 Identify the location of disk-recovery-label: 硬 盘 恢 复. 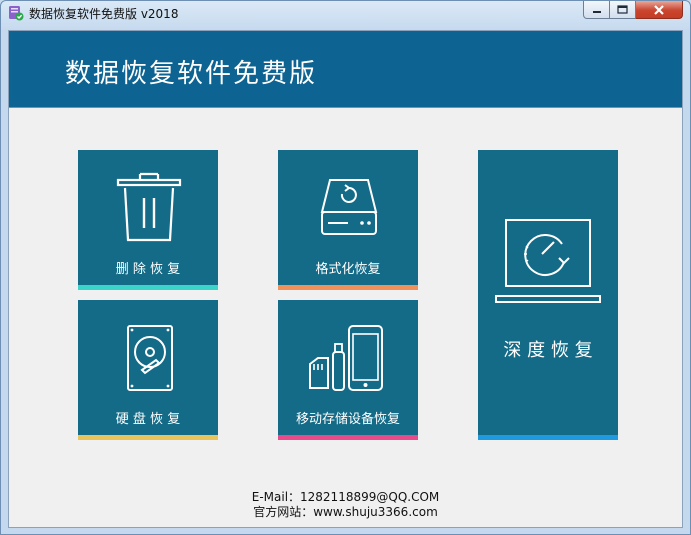
(148, 419).